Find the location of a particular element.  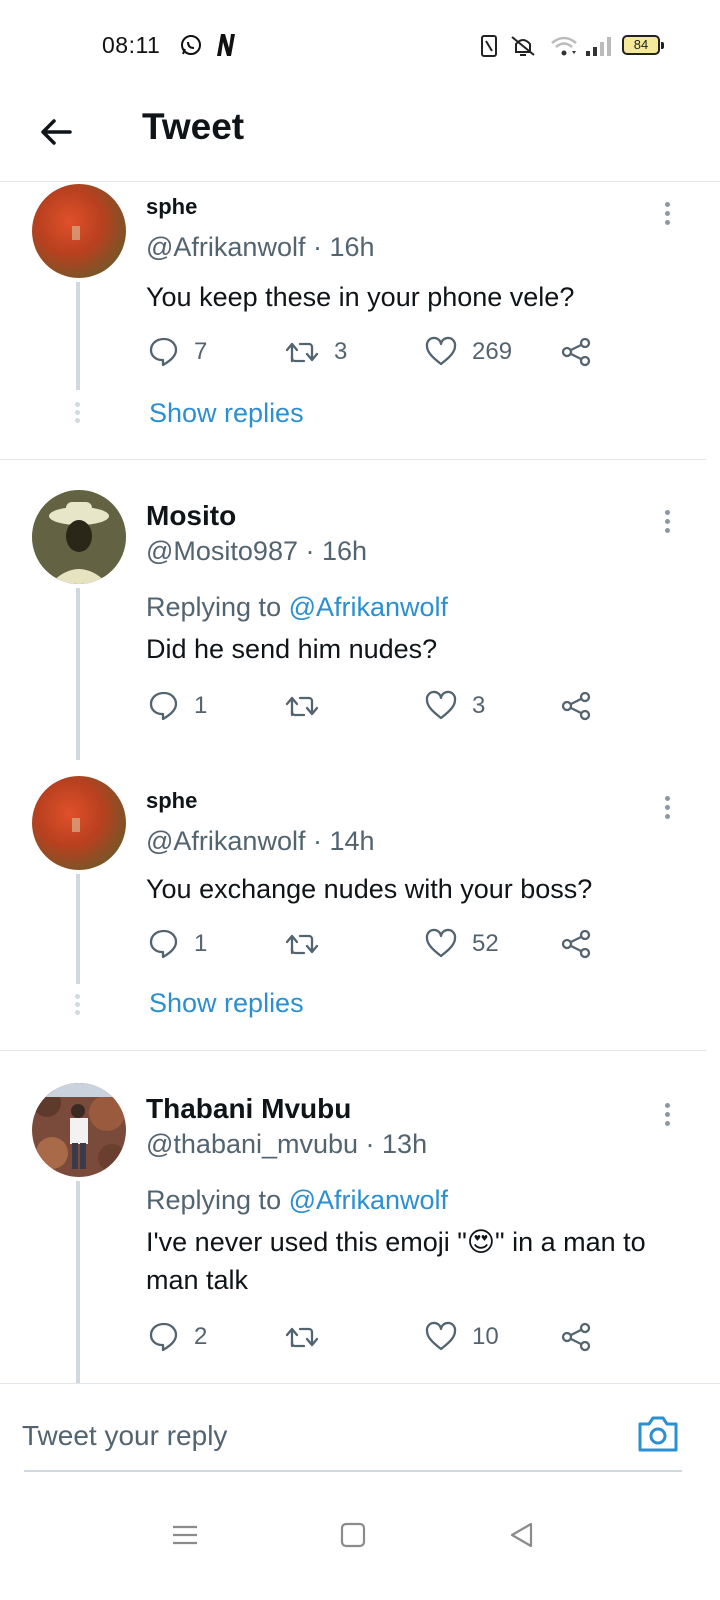

retweet-button: 3 is located at coordinates (315, 352).